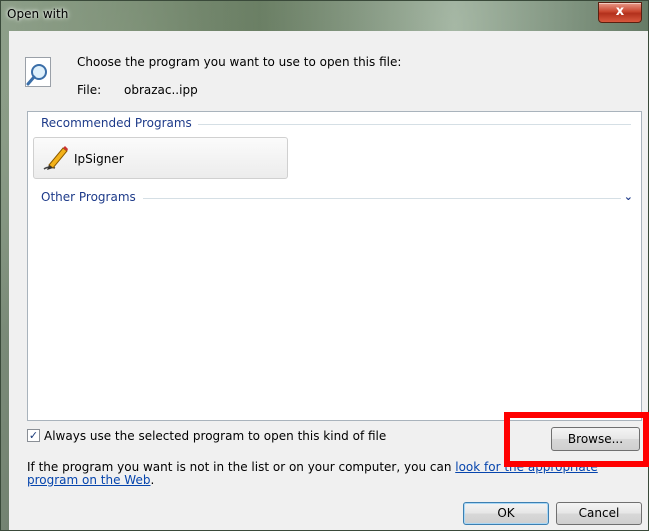 This screenshot has width=649, height=531. What do you see at coordinates (506, 513) in the screenshot?
I see `ok-button: OK` at bounding box center [506, 513].